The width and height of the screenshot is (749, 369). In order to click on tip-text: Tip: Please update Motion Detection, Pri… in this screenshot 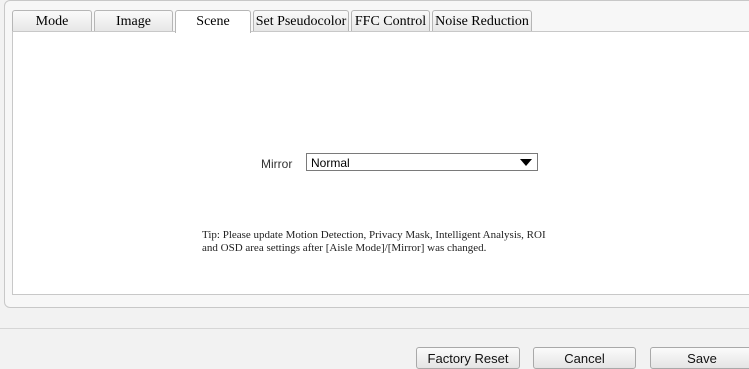, I will do `click(374, 241)`.